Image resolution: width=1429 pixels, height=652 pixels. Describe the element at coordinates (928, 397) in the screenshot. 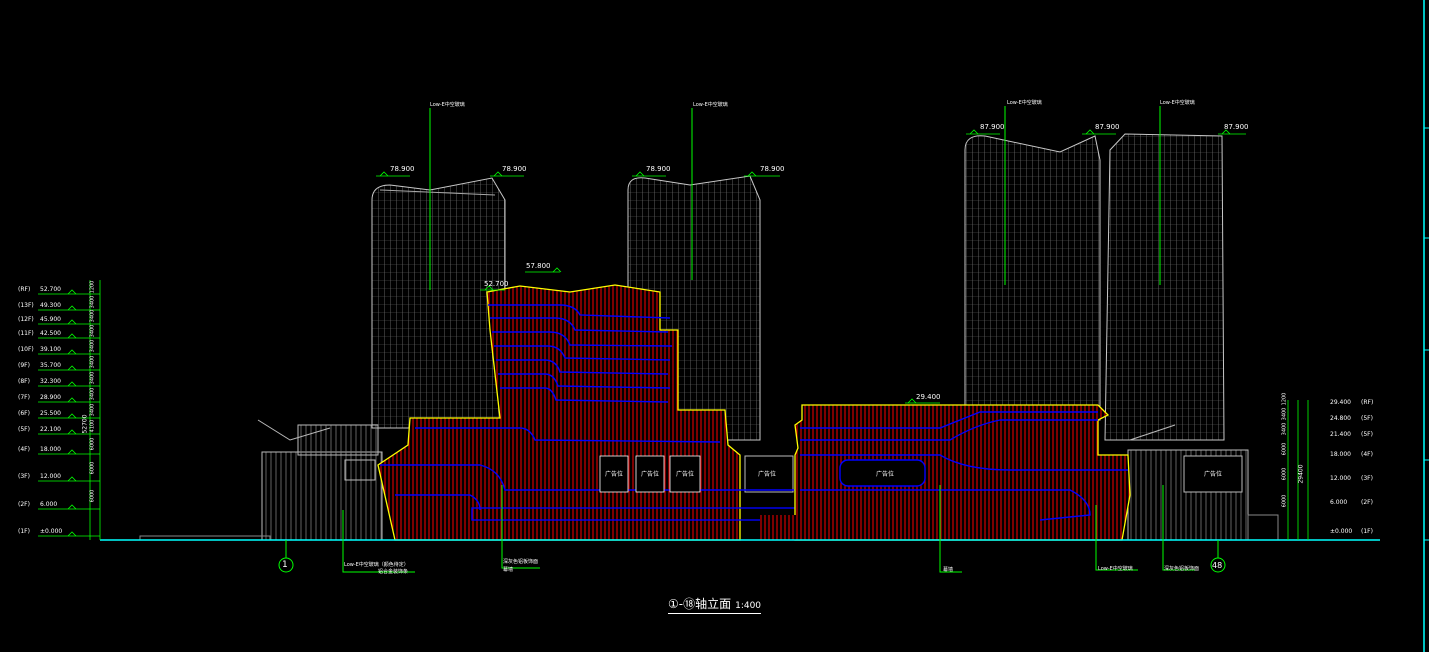

I see `elev-east-roof: 29.400` at that location.